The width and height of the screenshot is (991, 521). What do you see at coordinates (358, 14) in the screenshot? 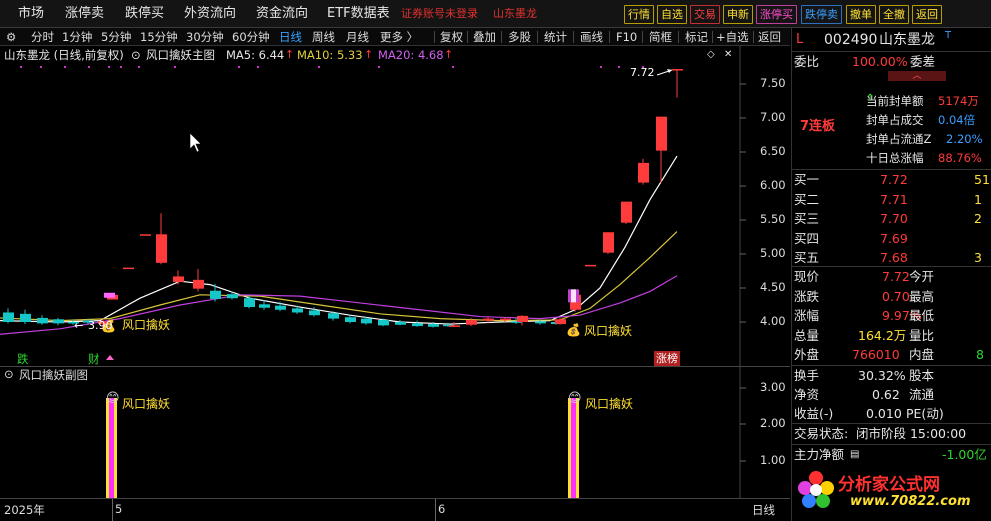
I see `menu-etf-data: ETF数据表` at bounding box center [358, 14].